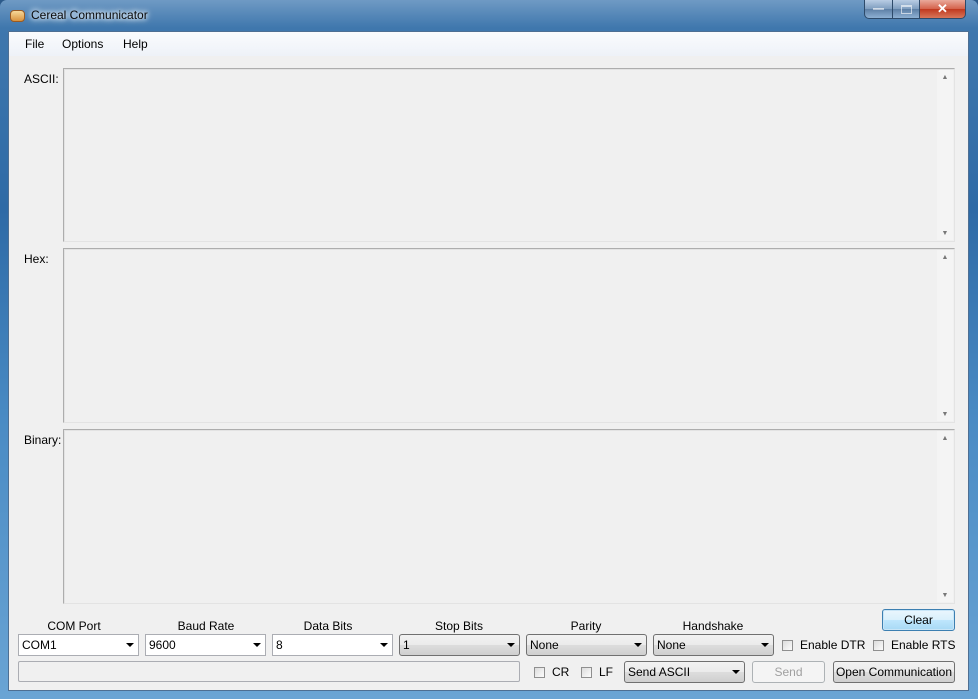  Describe the element at coordinates (89, 15) in the screenshot. I see `window-title: Cereal Communicator` at that location.